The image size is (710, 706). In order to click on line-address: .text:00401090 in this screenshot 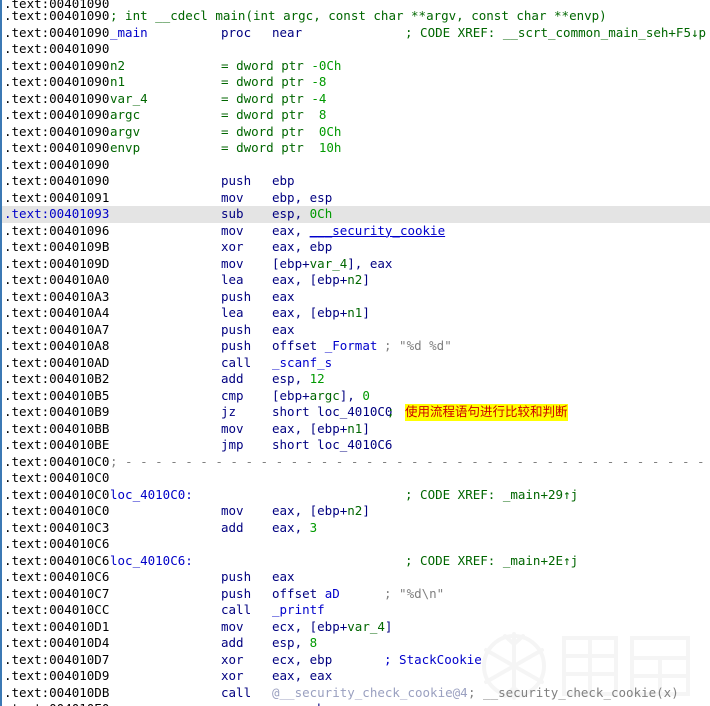, I will do `click(57, 81)`.